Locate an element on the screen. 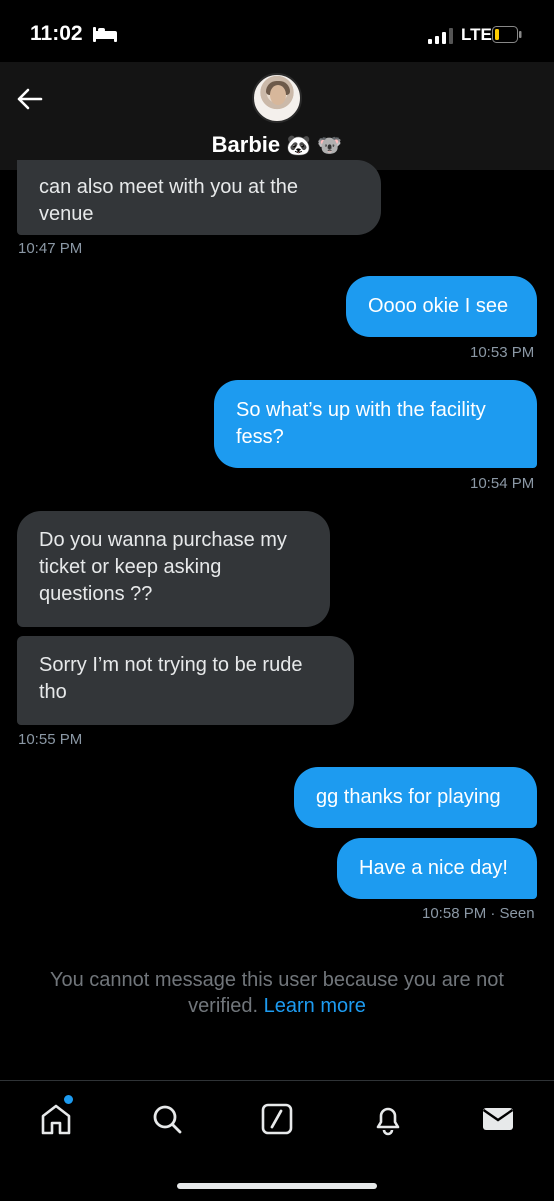 This screenshot has width=554, height=1201. back-arrow-icon is located at coordinates (29, 99).